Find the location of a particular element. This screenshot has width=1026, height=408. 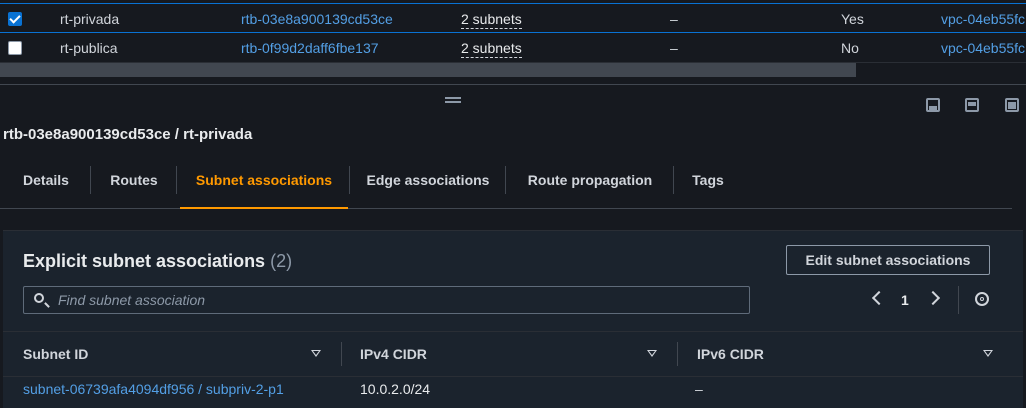

scrollbar-track is located at coordinates (941, 70).